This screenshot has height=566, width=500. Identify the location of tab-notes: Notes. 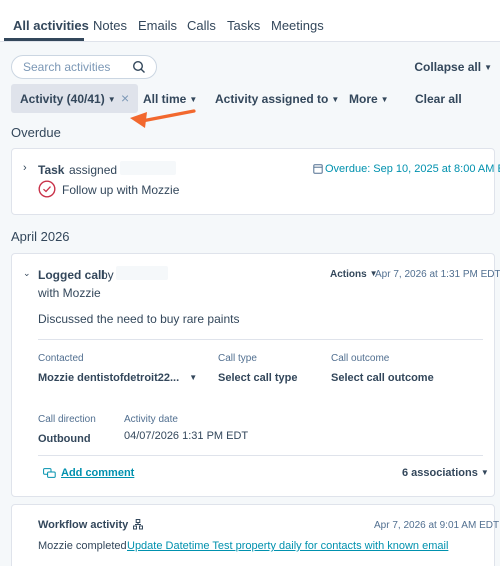
(110, 25).